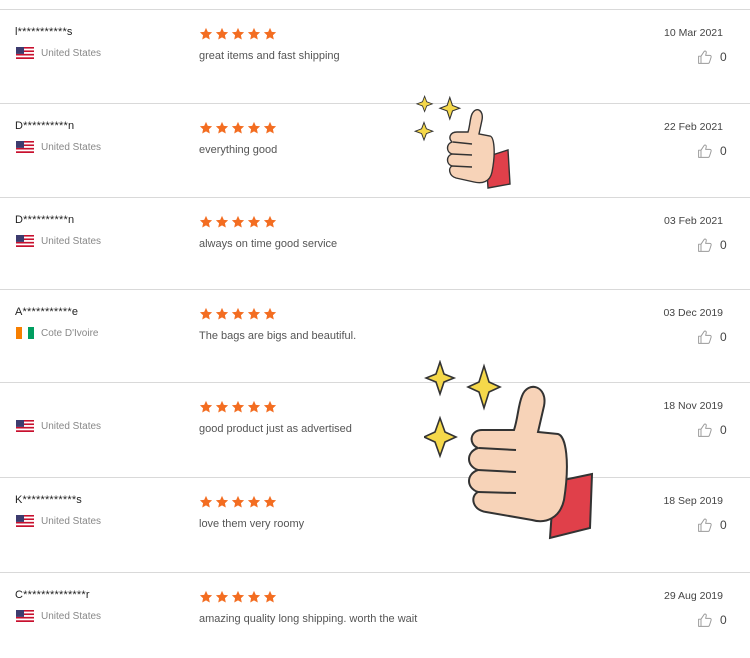  Describe the element at coordinates (52, 595) in the screenshot. I see `reviewer-name: C**************r` at that location.